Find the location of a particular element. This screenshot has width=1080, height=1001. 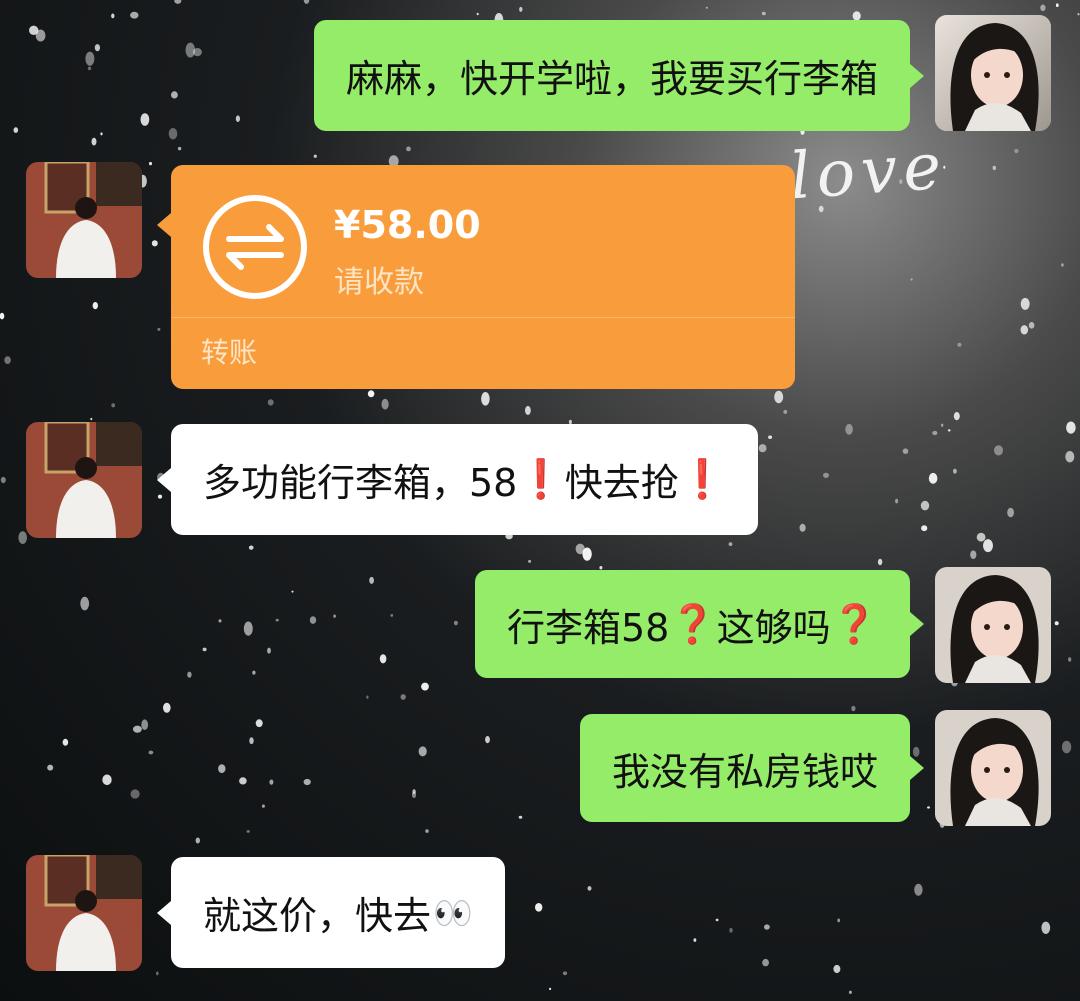

message-bubble-incoming: 就这价，快去 👀 is located at coordinates (331, 912).